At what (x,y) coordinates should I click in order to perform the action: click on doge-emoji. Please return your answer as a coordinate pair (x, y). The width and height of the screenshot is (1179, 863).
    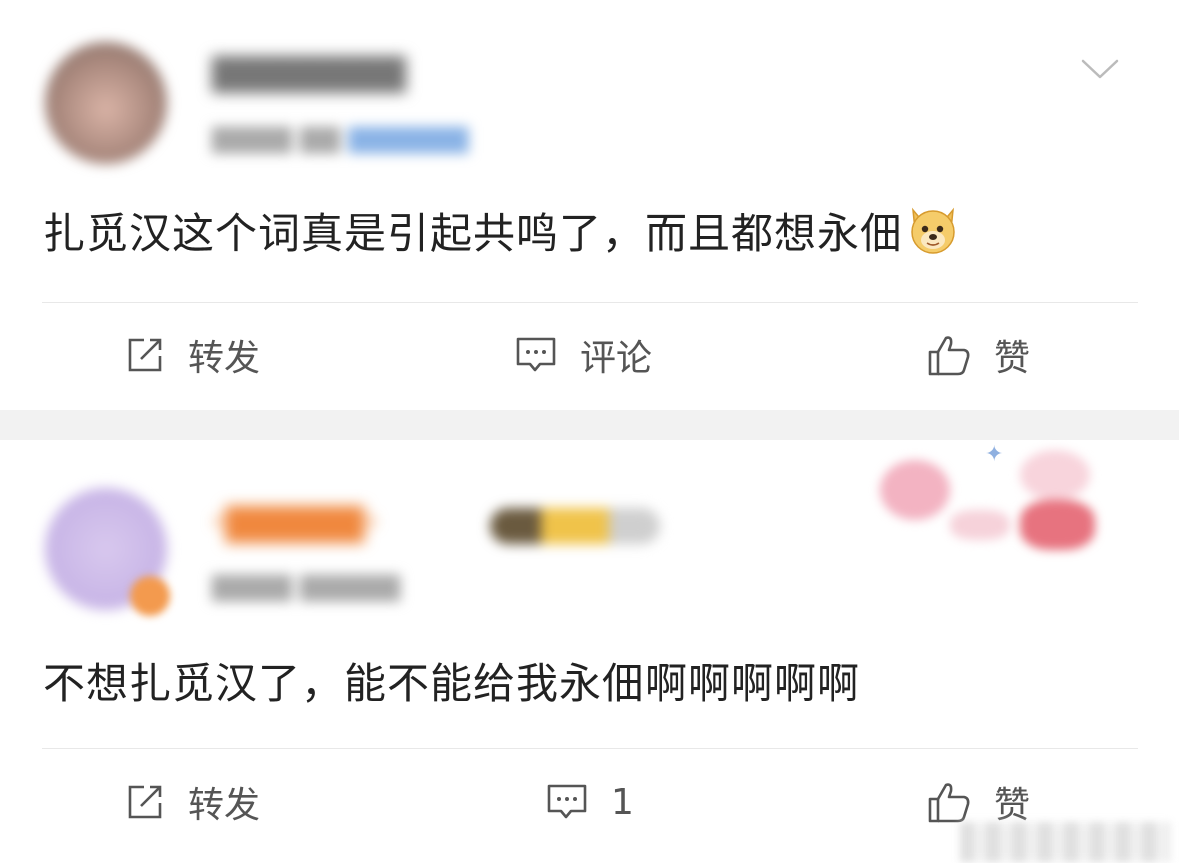
    Looking at the image, I should click on (933, 230).